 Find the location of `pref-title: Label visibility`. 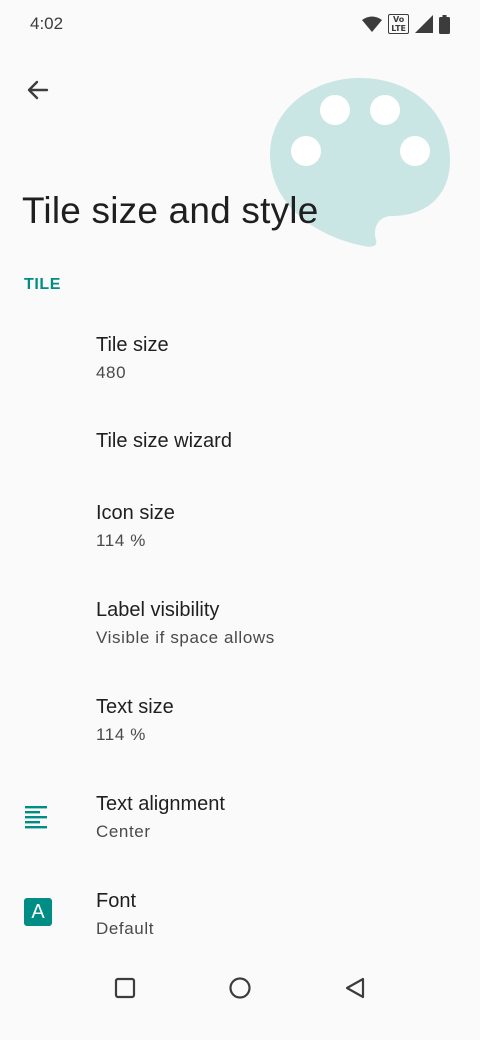

pref-title: Label visibility is located at coordinates (158, 610).